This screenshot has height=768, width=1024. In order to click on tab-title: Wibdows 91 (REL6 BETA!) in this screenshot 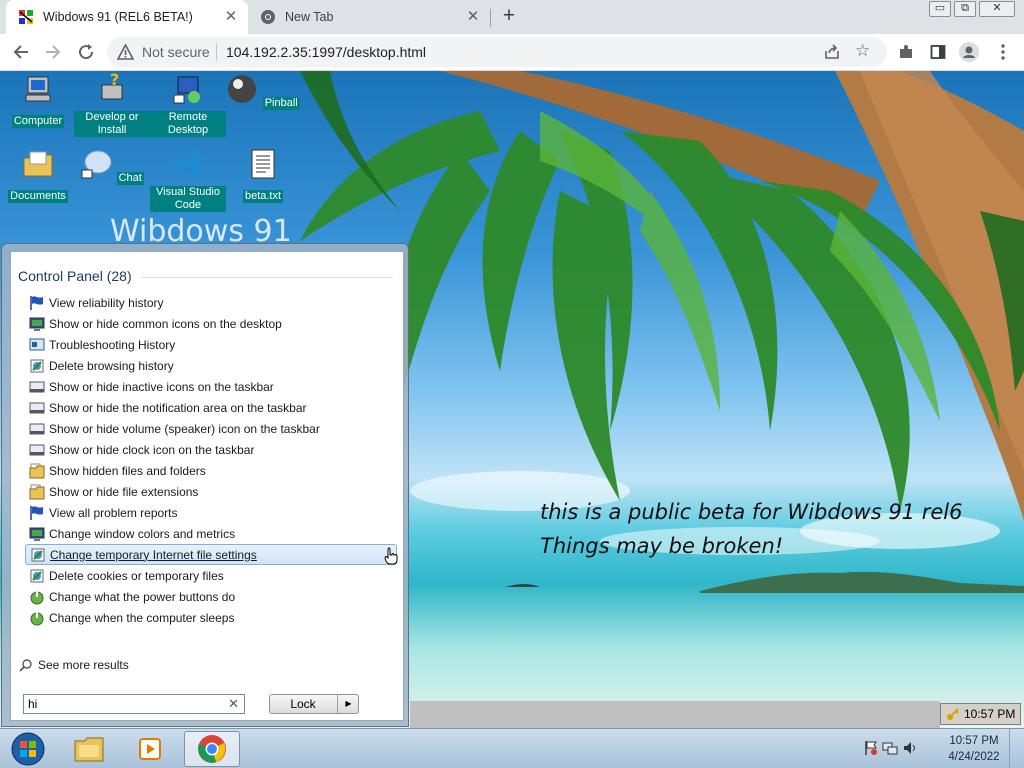, I will do `click(118, 17)`.